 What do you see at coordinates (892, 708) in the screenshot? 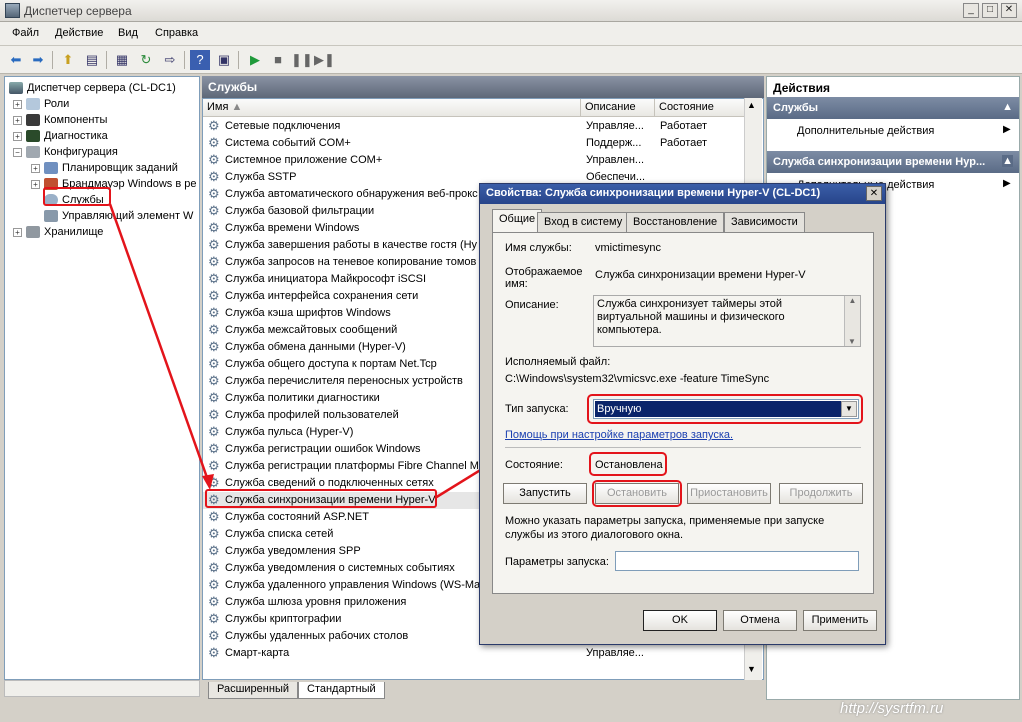
I see `watermark: http://sysrtfm.ru` at bounding box center [892, 708].